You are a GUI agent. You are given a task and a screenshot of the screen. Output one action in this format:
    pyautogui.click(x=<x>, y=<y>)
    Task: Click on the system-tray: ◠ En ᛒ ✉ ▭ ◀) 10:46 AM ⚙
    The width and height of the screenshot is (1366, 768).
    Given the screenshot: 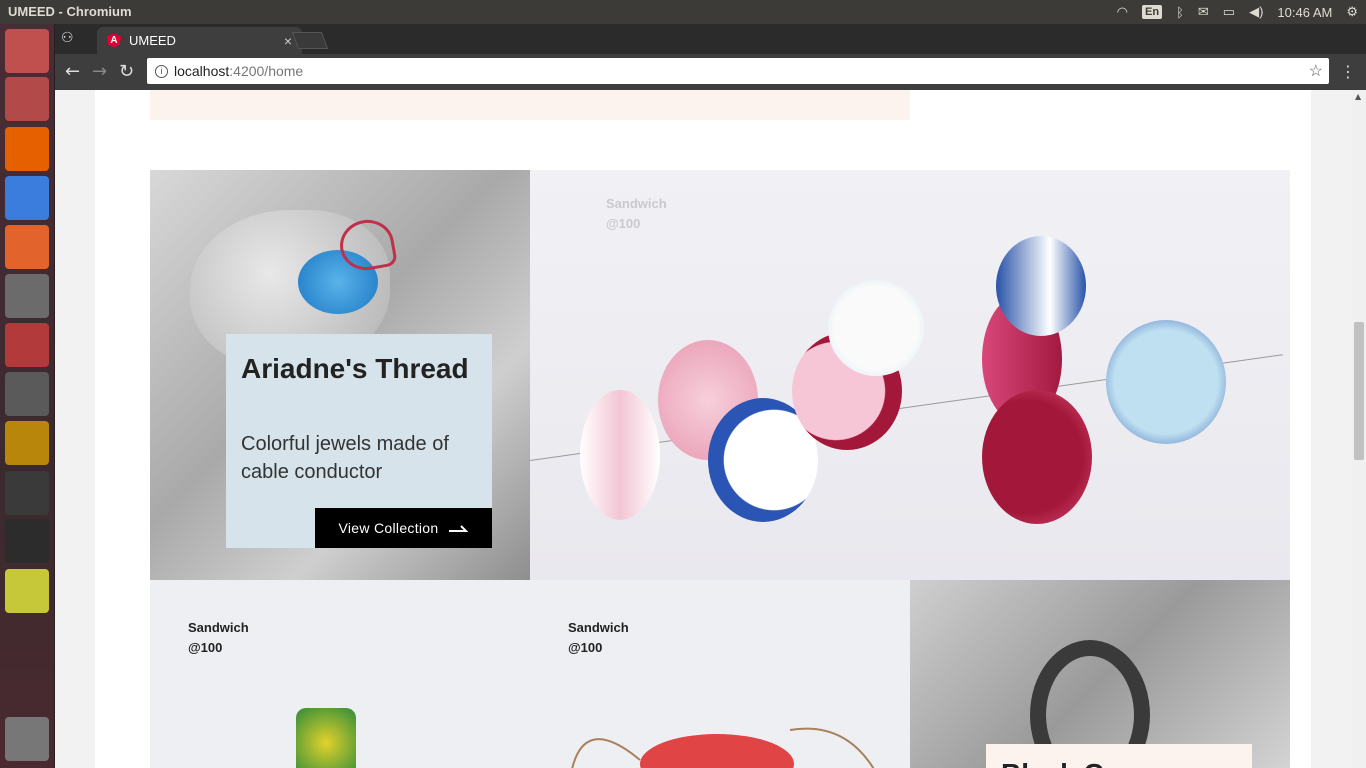 What is the action you would take?
    pyautogui.click(x=1237, y=12)
    